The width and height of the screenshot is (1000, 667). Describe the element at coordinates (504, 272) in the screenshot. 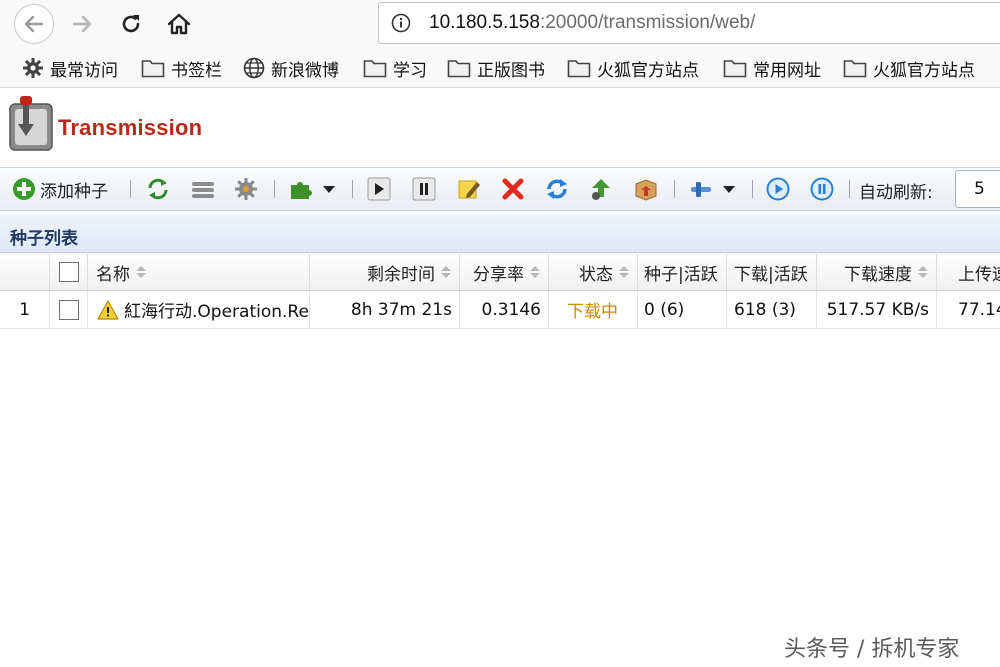

I see `column-header-ratio: 分享率` at that location.